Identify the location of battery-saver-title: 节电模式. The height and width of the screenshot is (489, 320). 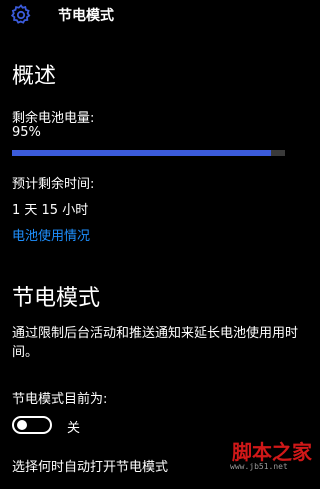
(56, 298).